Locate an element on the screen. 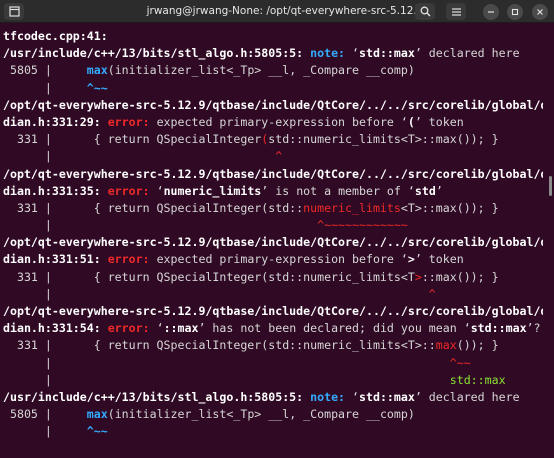  close-button is located at coordinates (540, 11).